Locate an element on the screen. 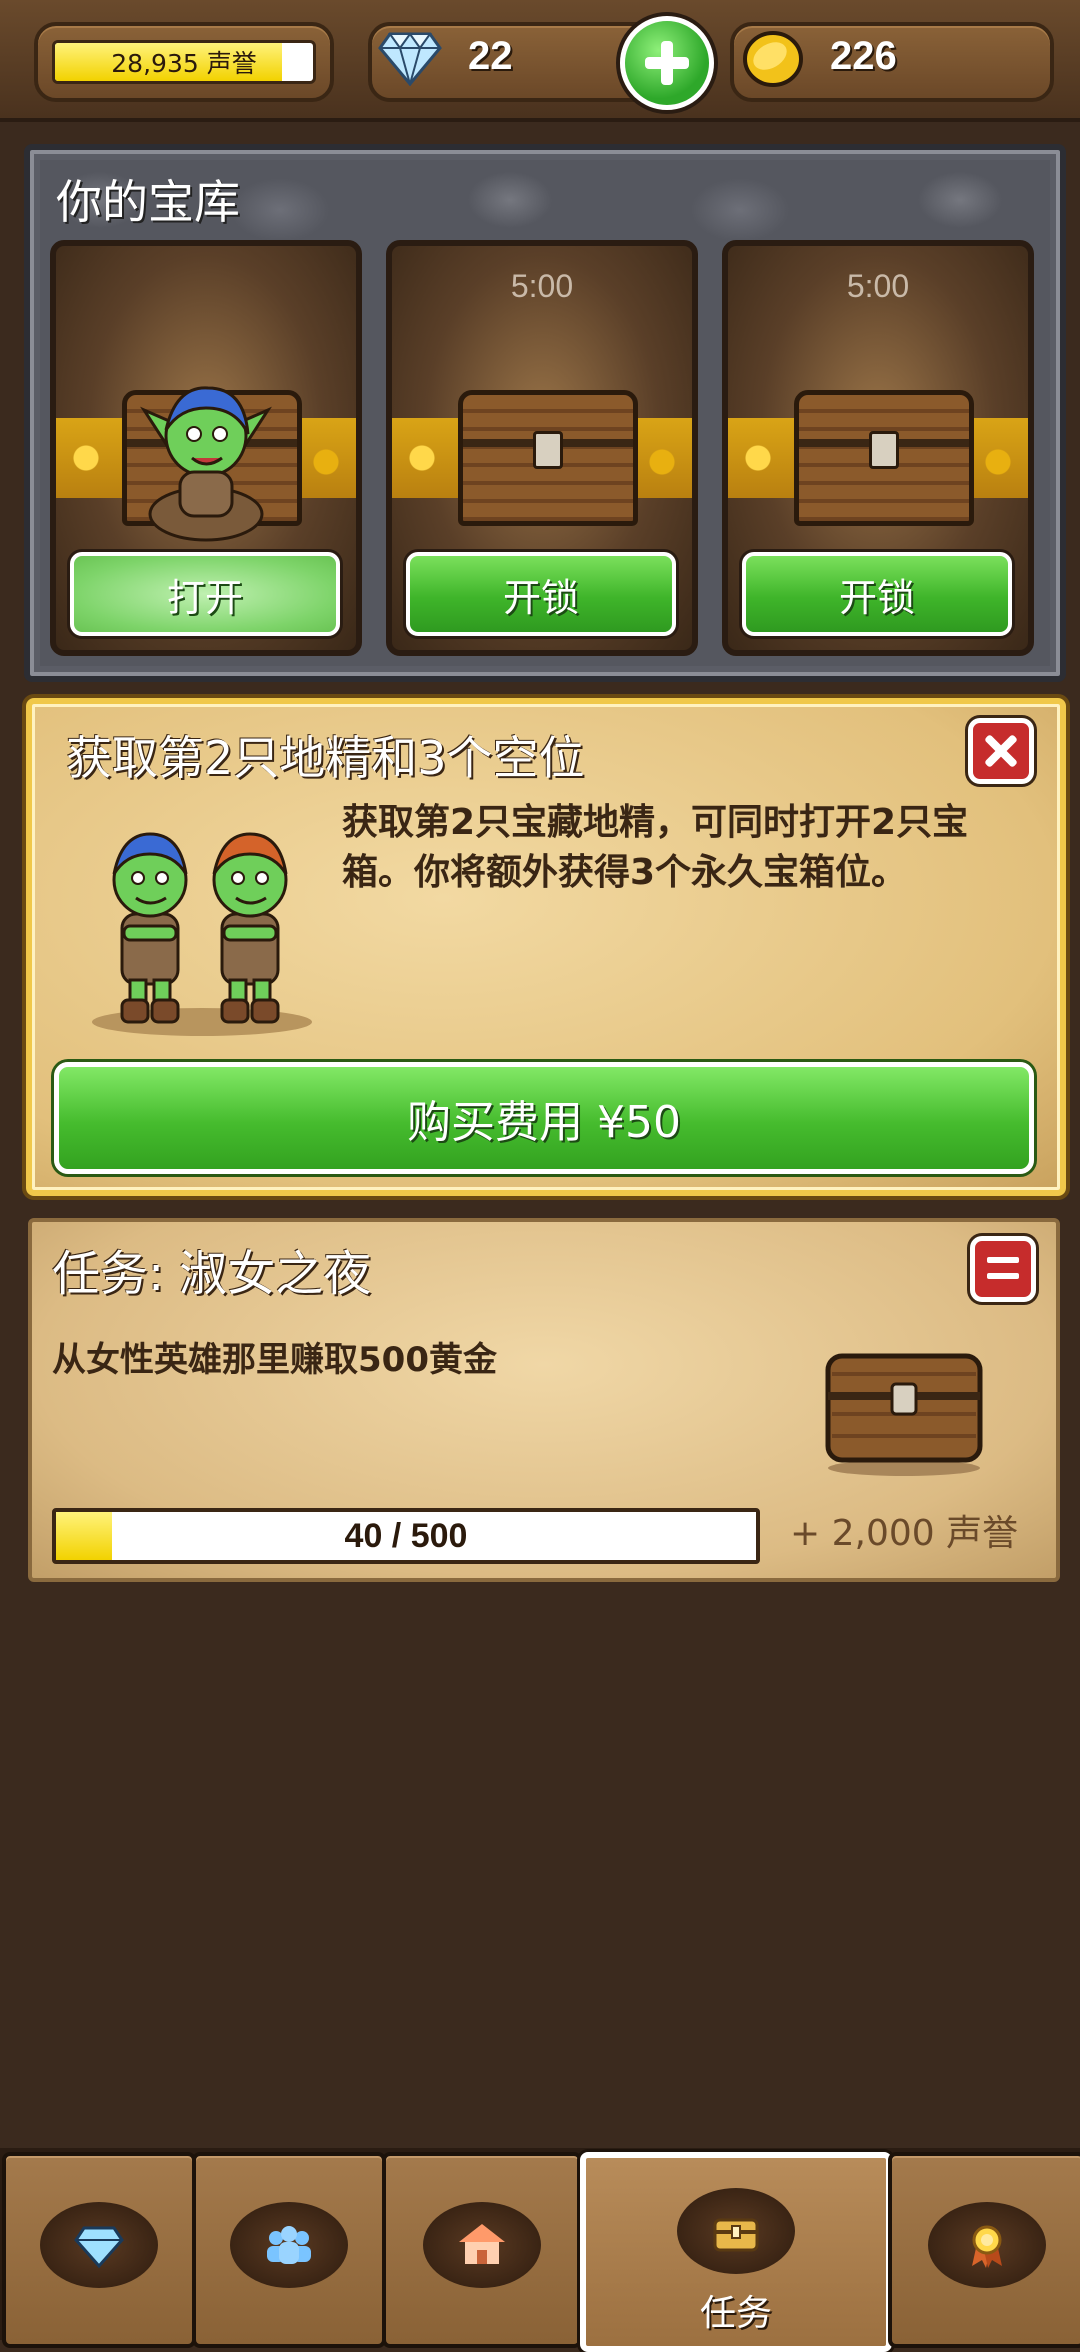 The image size is (1080, 2352). vault-slot: 打开 is located at coordinates (206, 448).